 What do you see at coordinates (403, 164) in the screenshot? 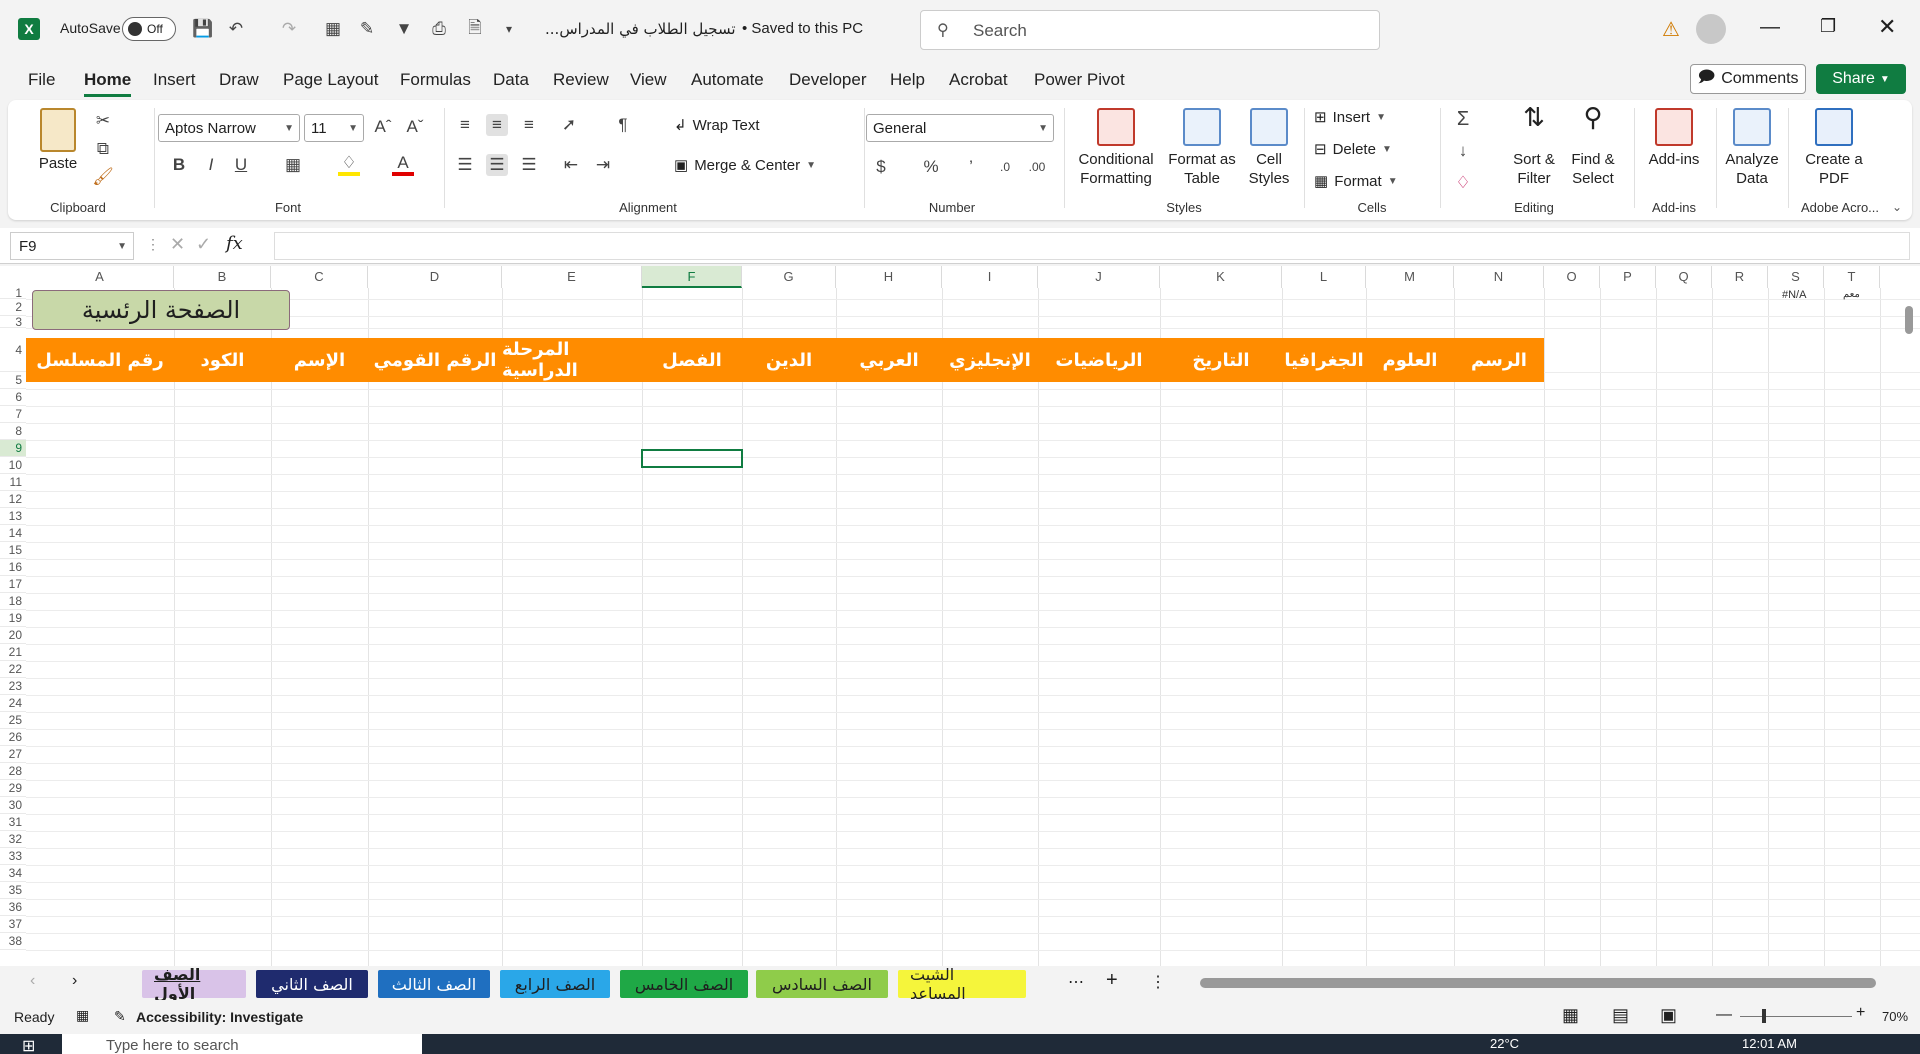
I see `font-color-icon: A` at bounding box center [403, 164].